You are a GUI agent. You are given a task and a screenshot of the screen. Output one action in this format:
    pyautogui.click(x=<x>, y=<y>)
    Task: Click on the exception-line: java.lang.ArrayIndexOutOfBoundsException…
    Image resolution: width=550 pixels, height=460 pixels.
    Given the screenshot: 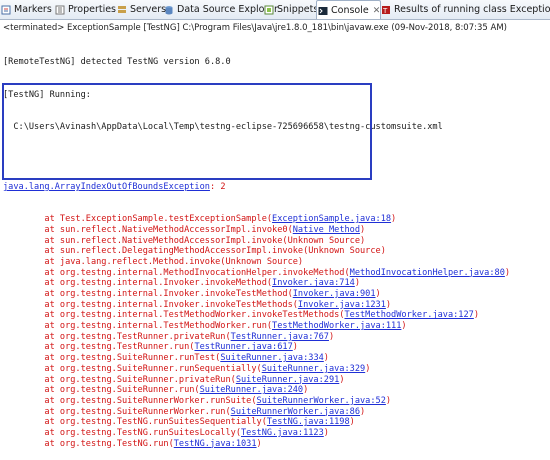 What is the action you would take?
    pyautogui.click(x=275, y=187)
    